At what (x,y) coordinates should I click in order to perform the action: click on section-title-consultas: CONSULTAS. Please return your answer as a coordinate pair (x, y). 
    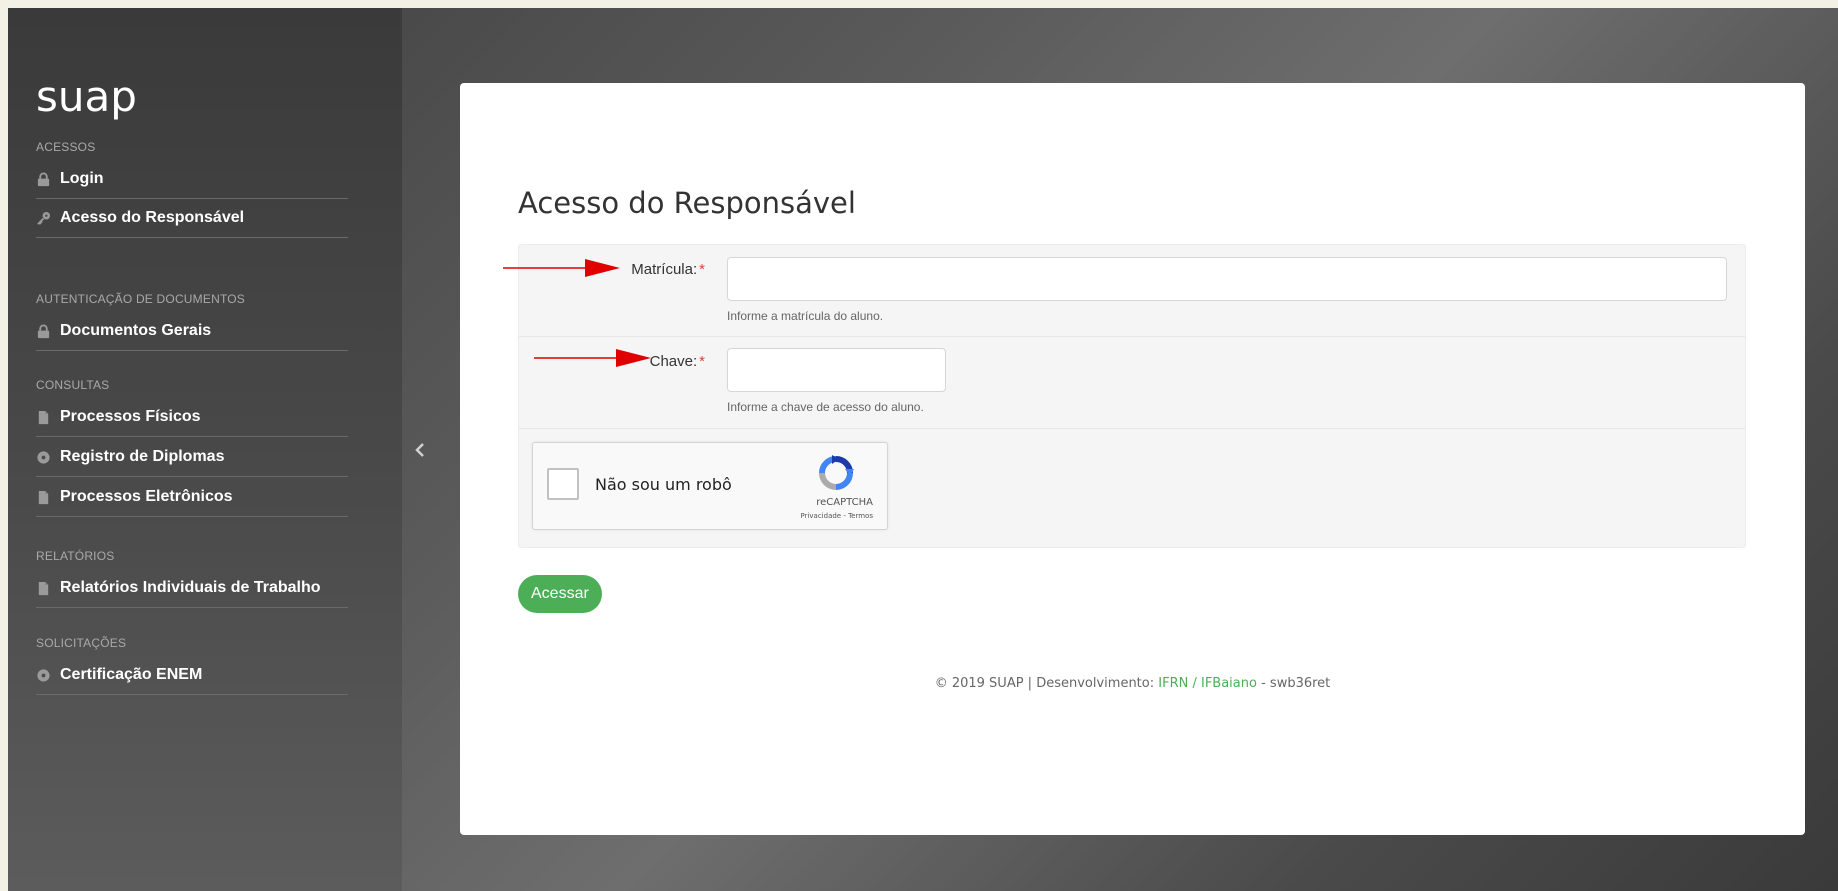
    Looking at the image, I should click on (73, 385).